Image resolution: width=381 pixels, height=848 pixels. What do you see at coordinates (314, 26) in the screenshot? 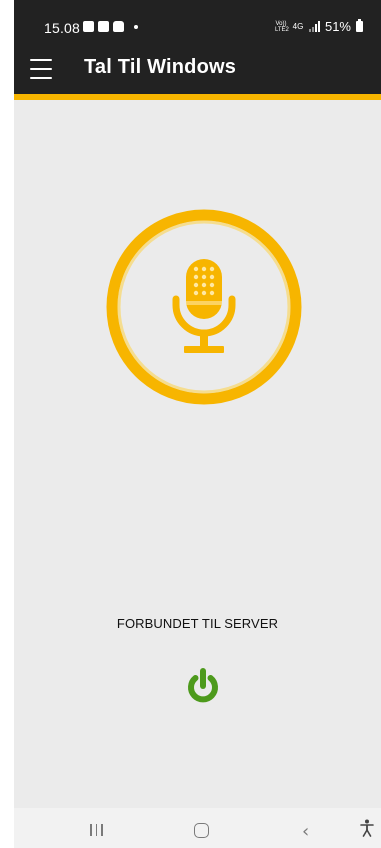
I see `signal-strength-icon` at bounding box center [314, 26].